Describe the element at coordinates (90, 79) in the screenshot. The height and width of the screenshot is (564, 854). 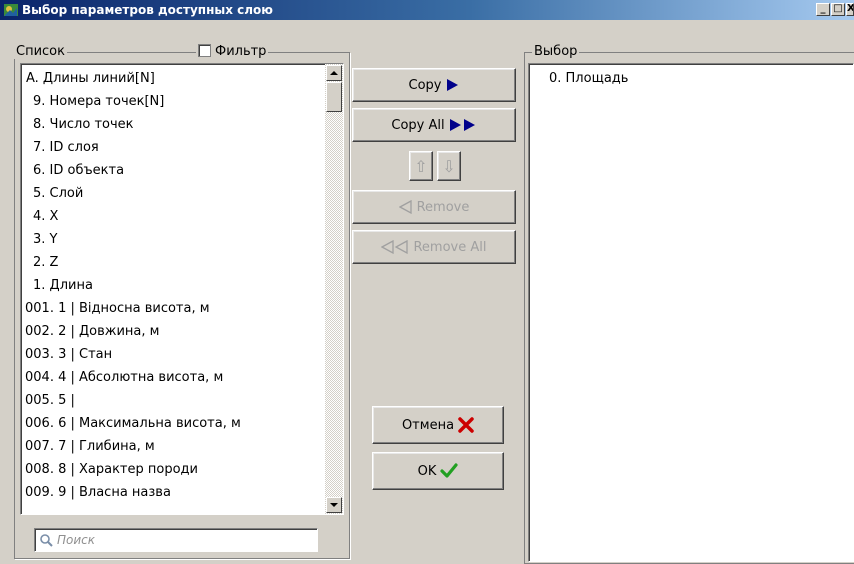
I see `list-item: A. Длины линий[N]` at that location.